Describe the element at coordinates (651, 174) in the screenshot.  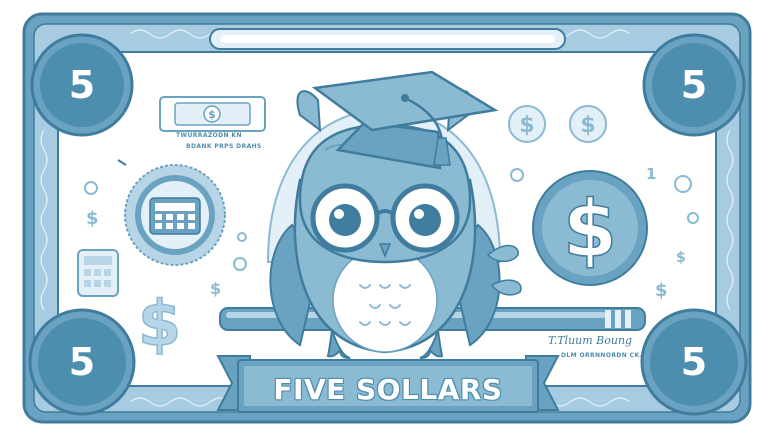
I see `numeral-mark: 1` at that location.